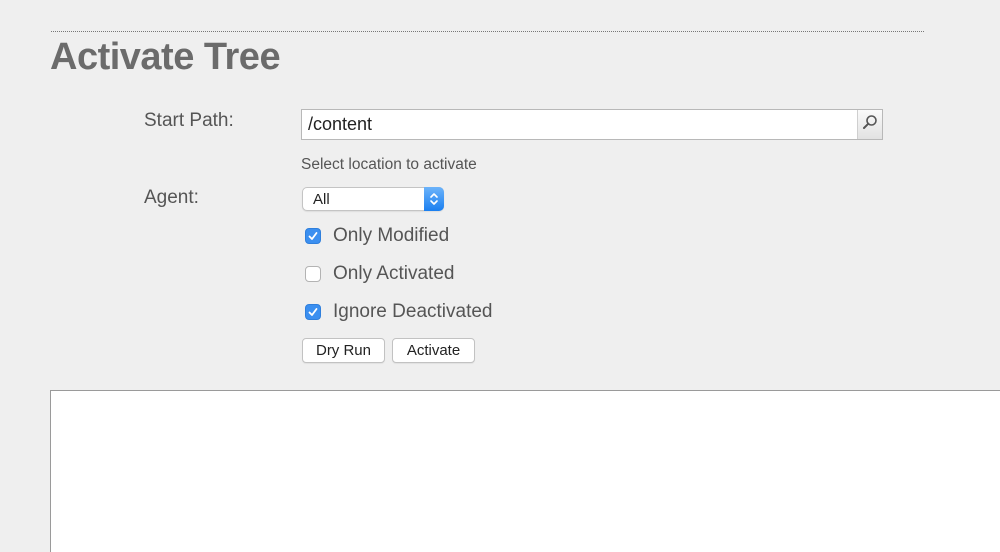  What do you see at coordinates (321, 199) in the screenshot?
I see `agent-selected-value: All` at bounding box center [321, 199].